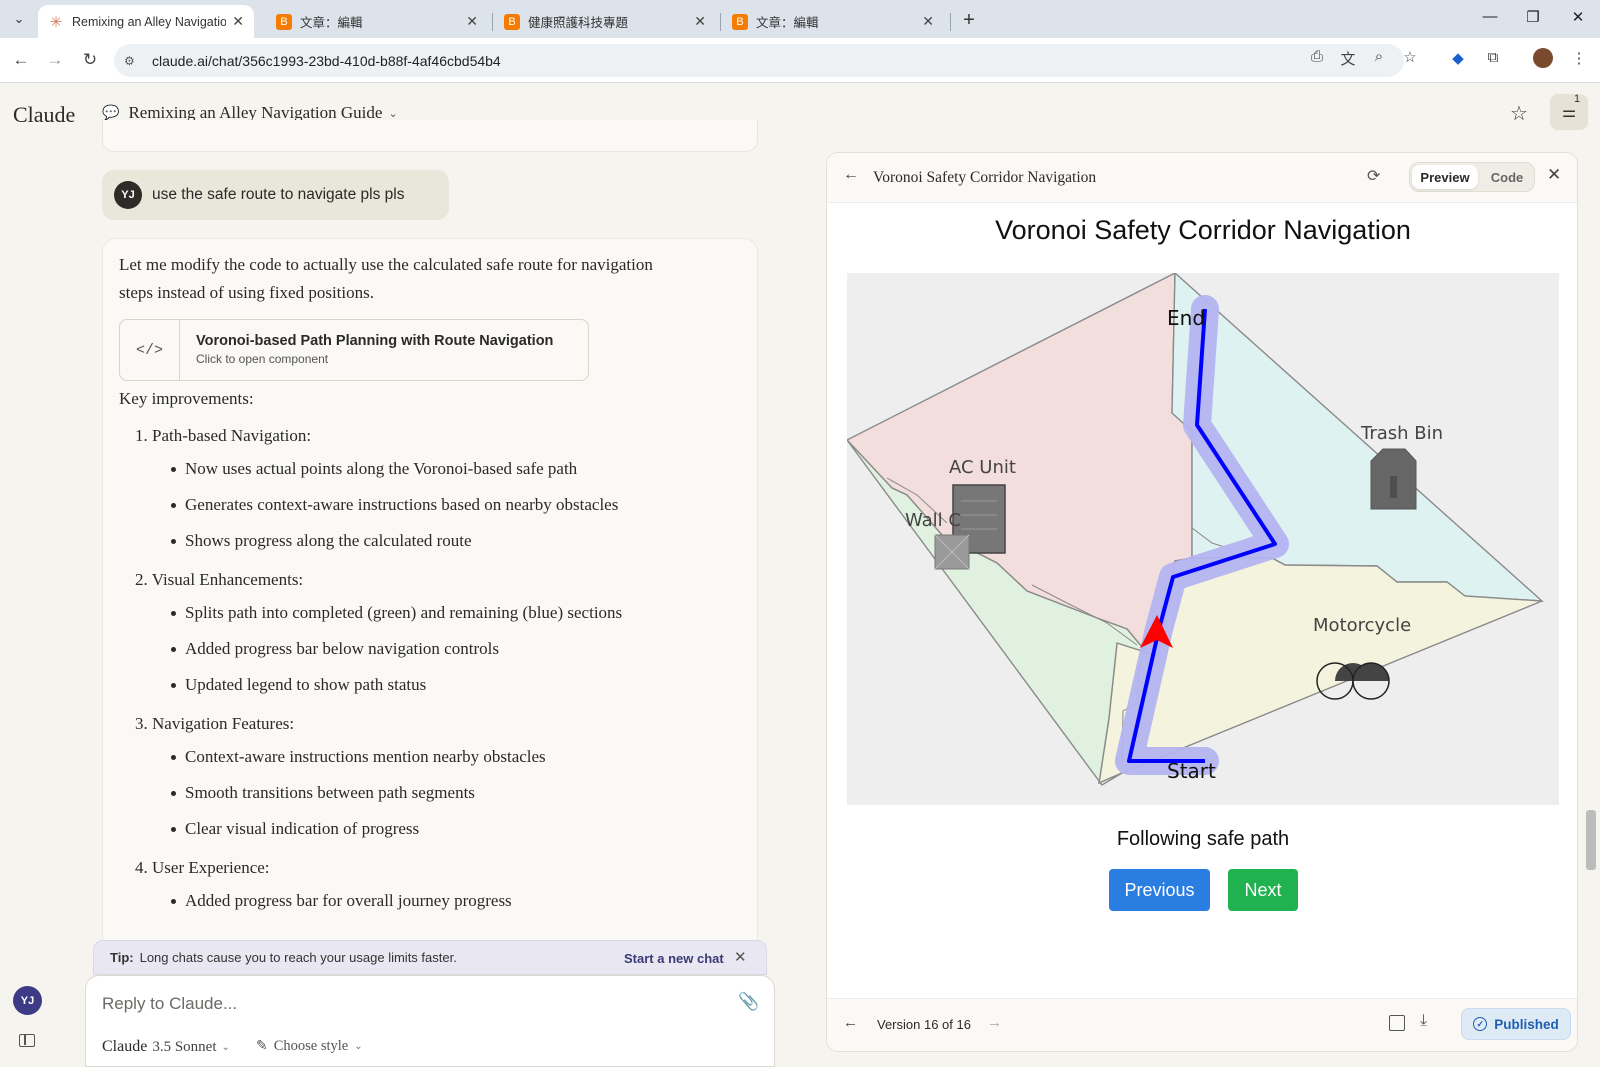  What do you see at coordinates (215, 723) in the screenshot?
I see `point-title: 3. Navigation Features:` at bounding box center [215, 723].